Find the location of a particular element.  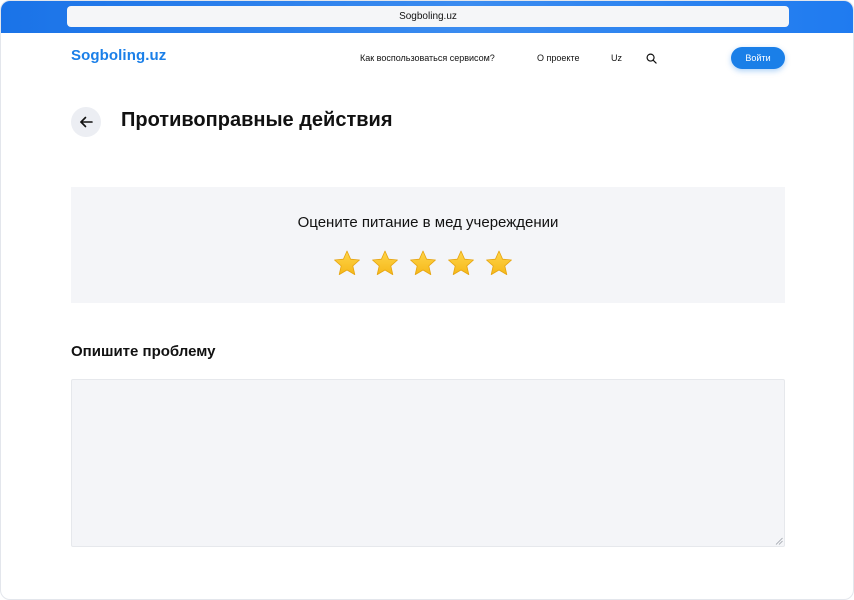

address-bar: Sogboling.uz is located at coordinates (428, 16).